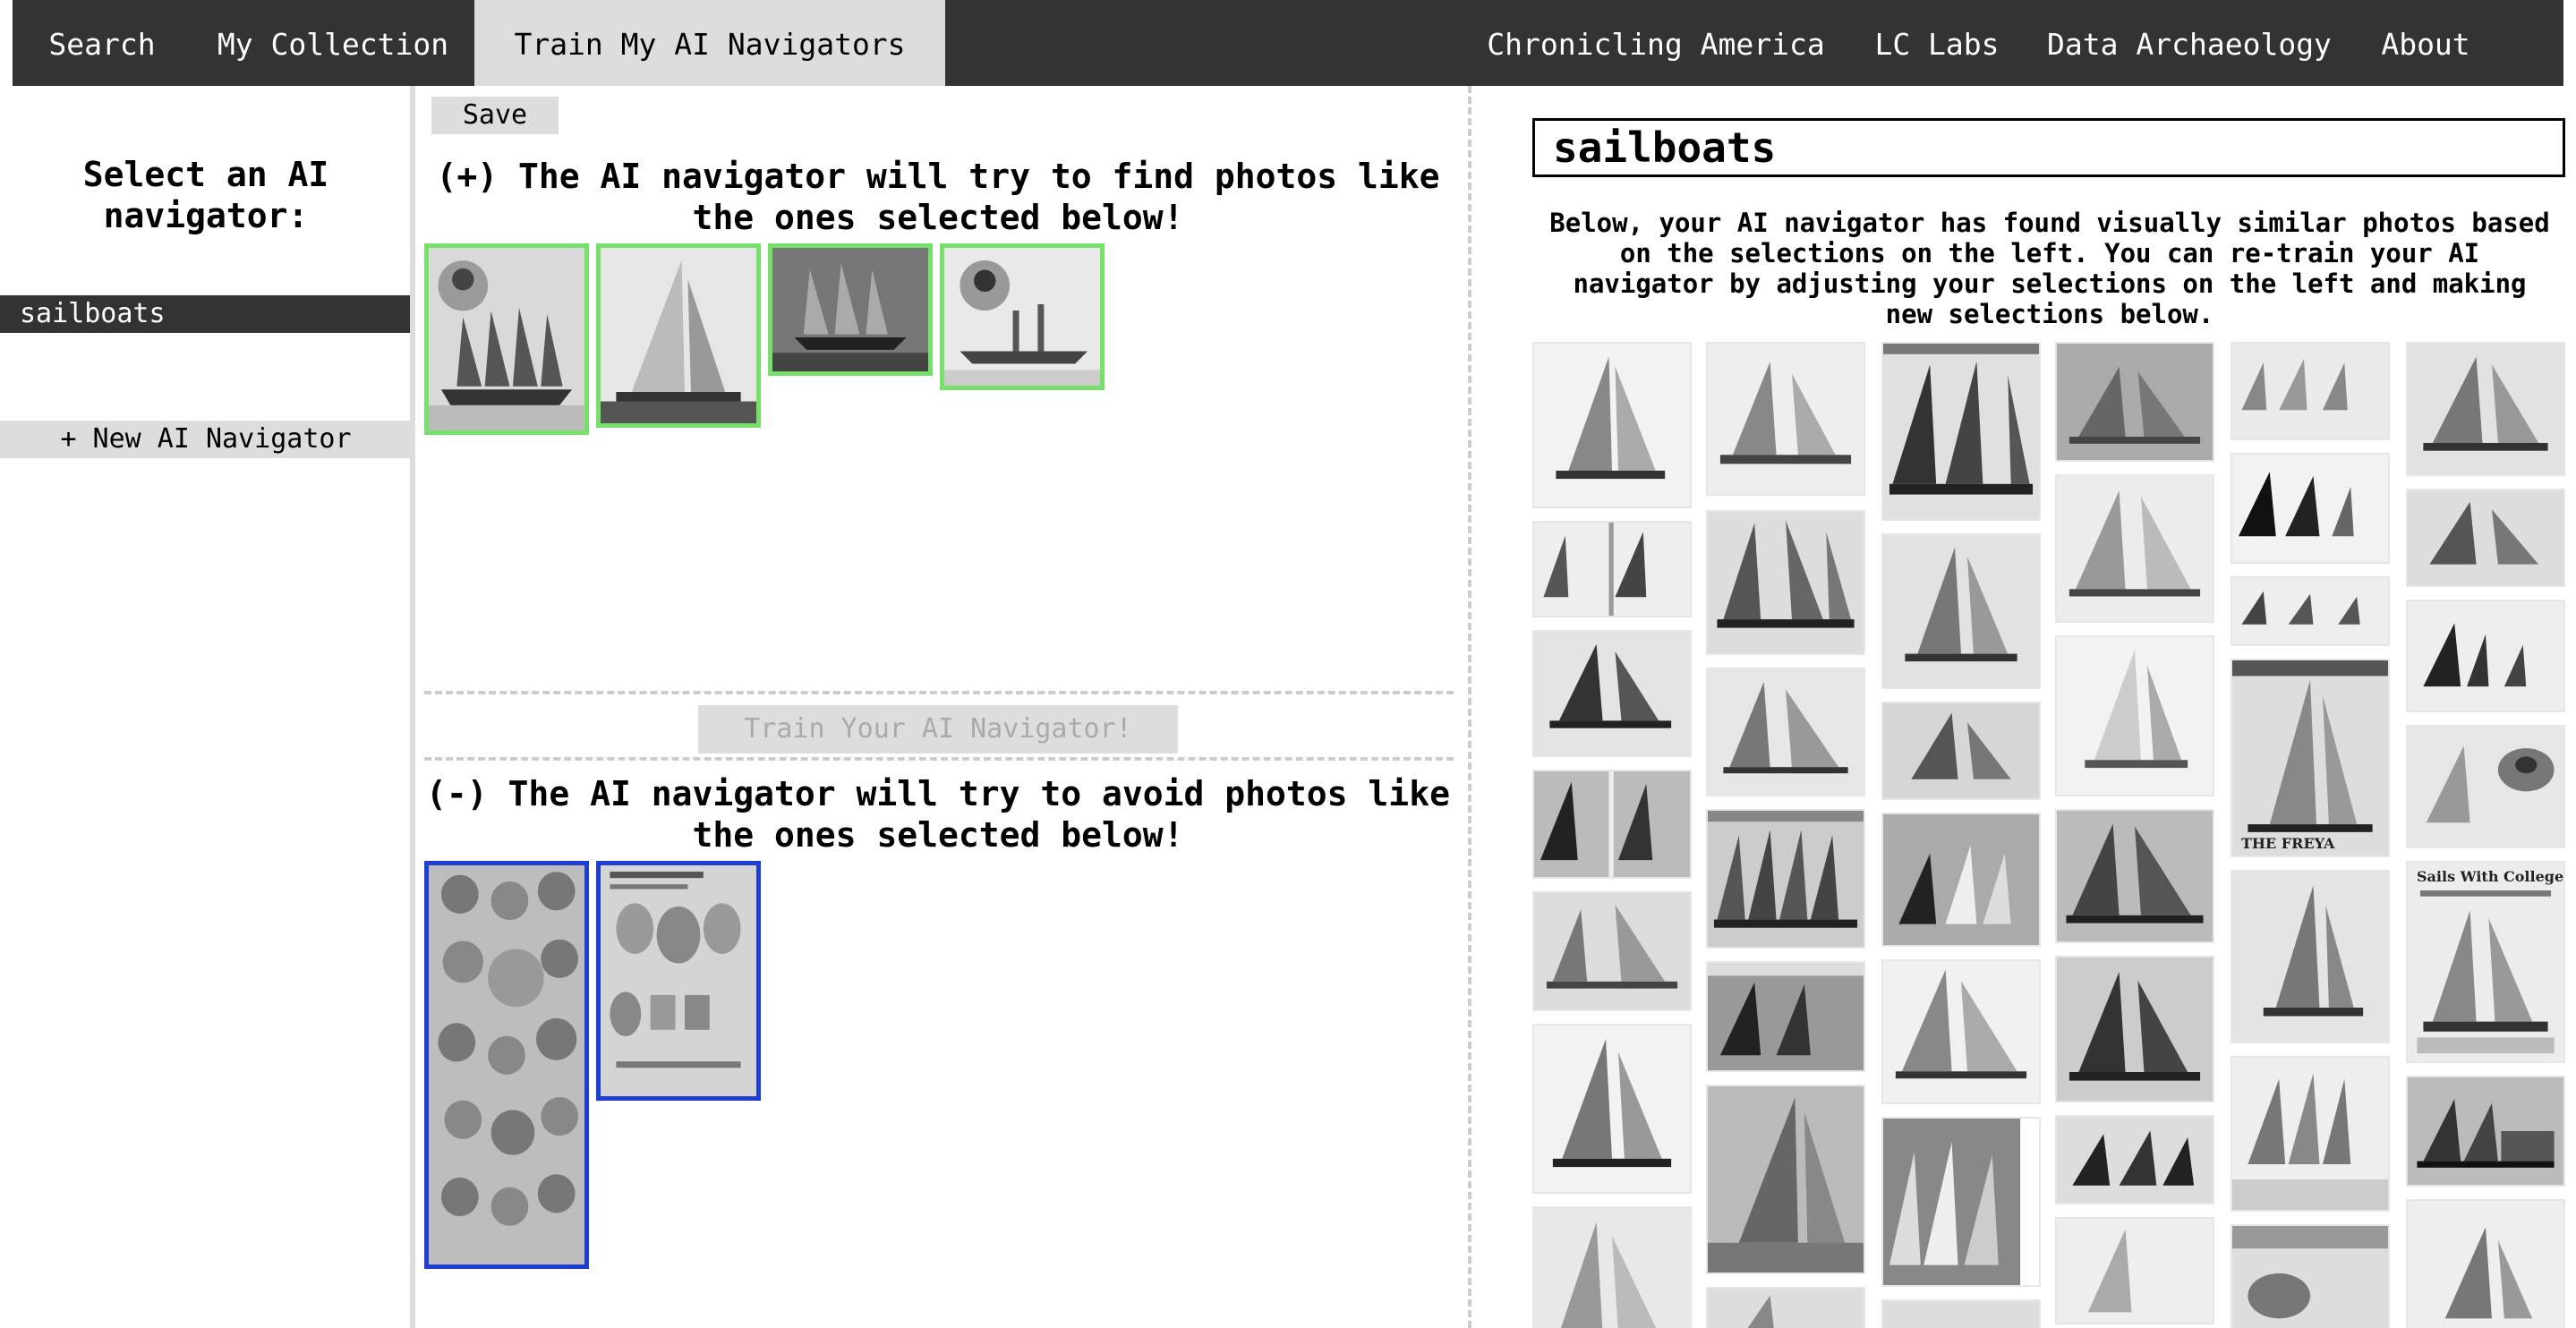  What do you see at coordinates (2189, 43) in the screenshot?
I see `nav-data-archaeology: Data Archaeology` at bounding box center [2189, 43].